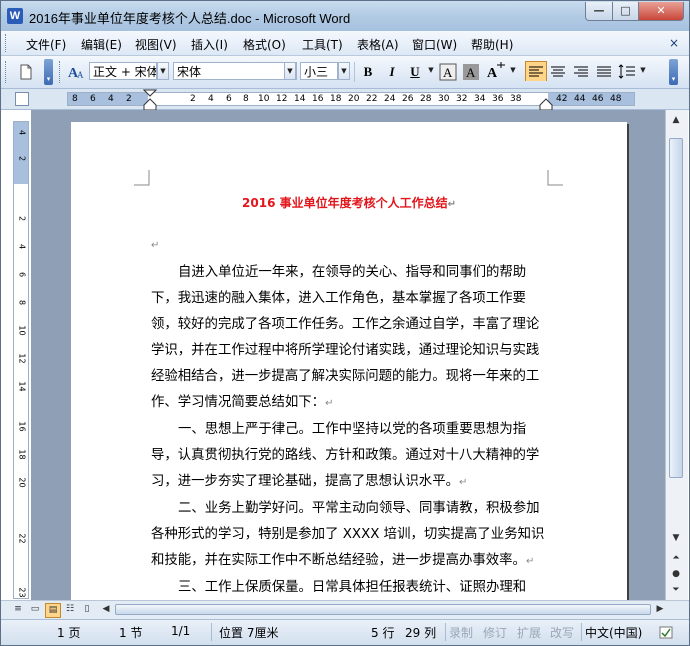 The height and width of the screenshot is (646, 690). Describe the element at coordinates (580, 99) in the screenshot. I see `ruler-tick: 44` at that location.